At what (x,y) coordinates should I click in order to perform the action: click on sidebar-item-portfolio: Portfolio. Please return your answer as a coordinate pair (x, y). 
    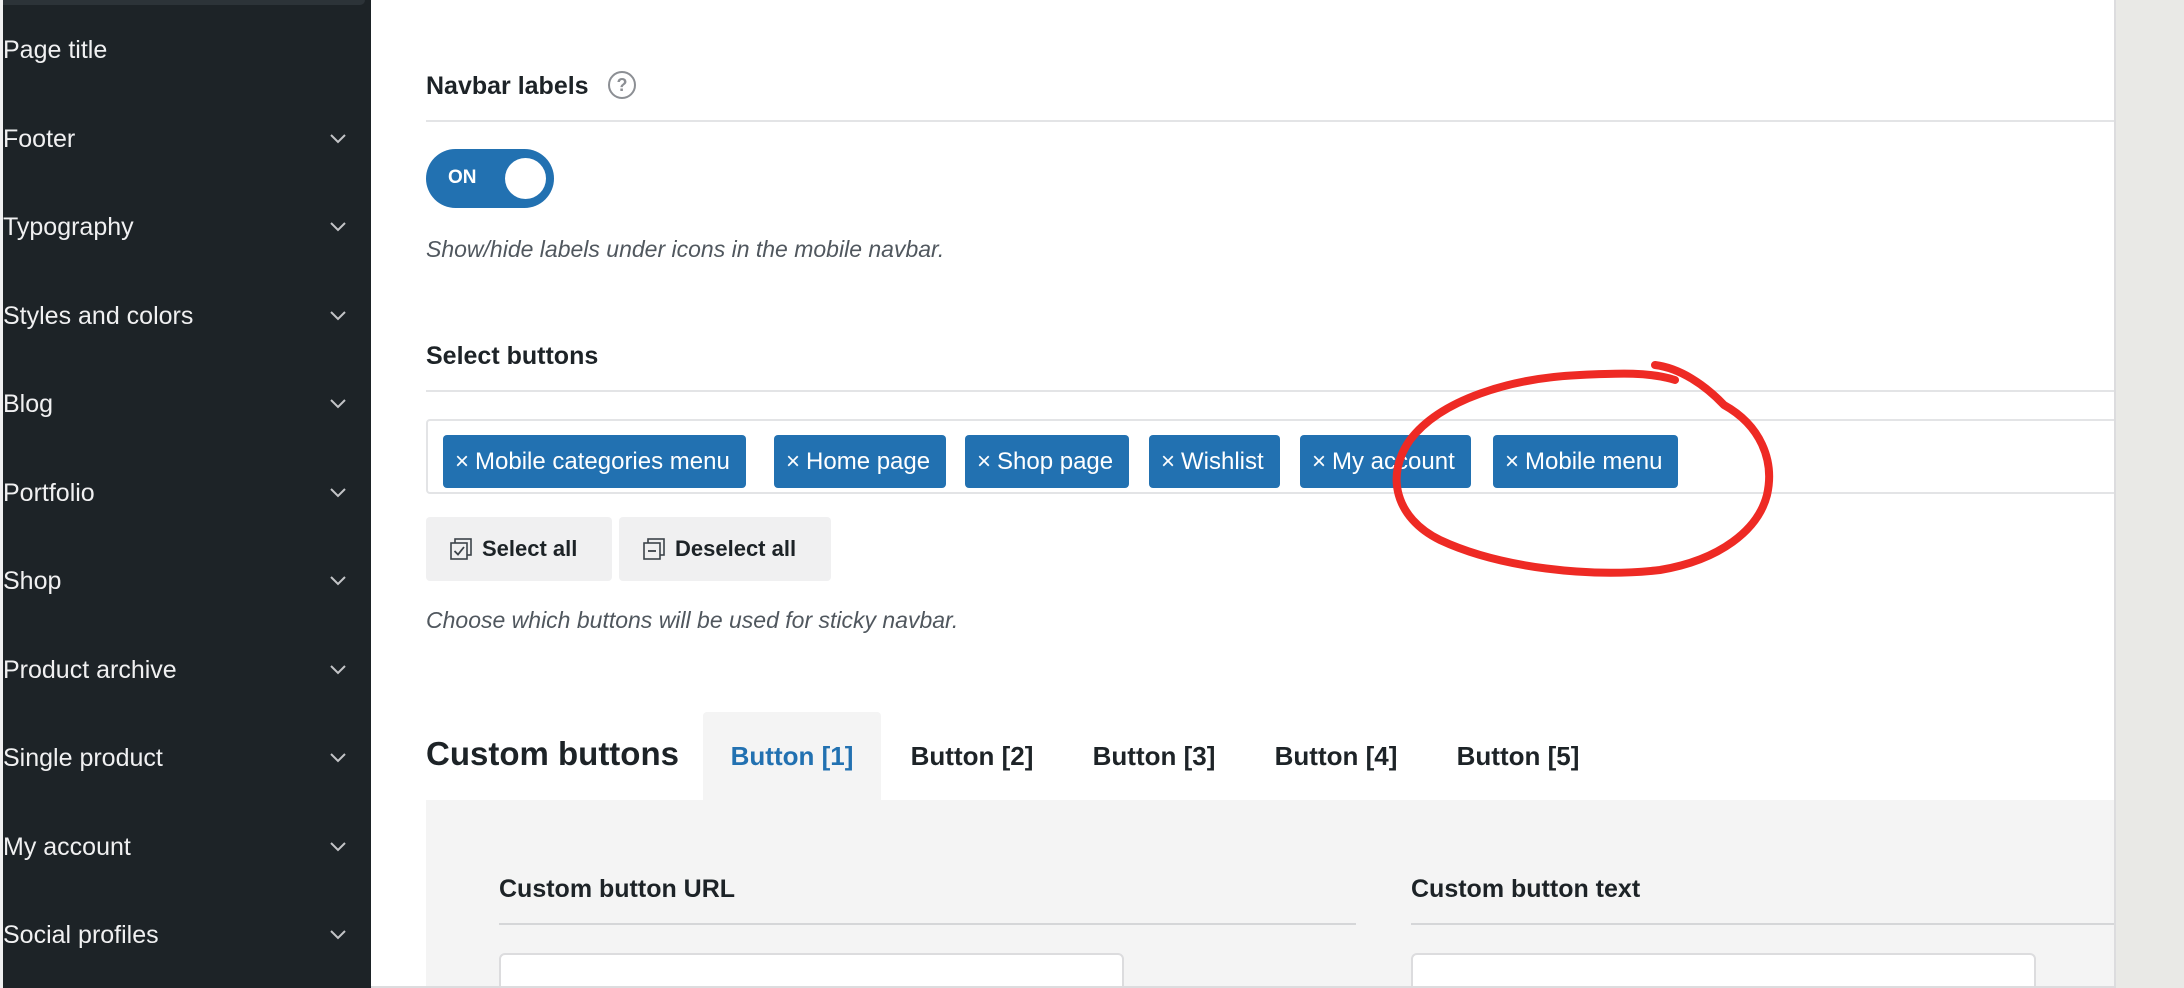
    Looking at the image, I should click on (187, 493).